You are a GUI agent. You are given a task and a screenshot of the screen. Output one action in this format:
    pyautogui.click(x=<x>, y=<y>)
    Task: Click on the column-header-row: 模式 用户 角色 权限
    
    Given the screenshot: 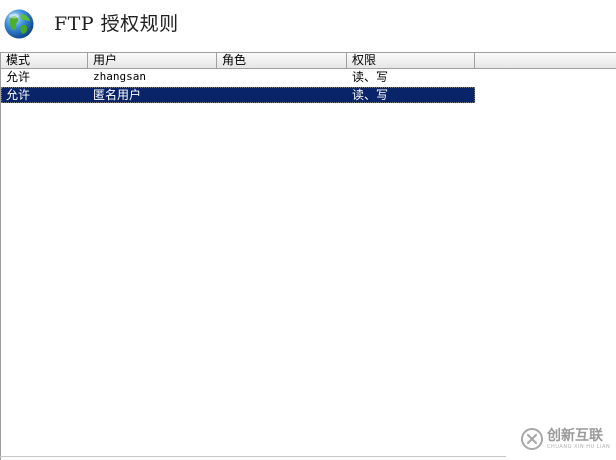 What is the action you would take?
    pyautogui.click(x=308, y=60)
    